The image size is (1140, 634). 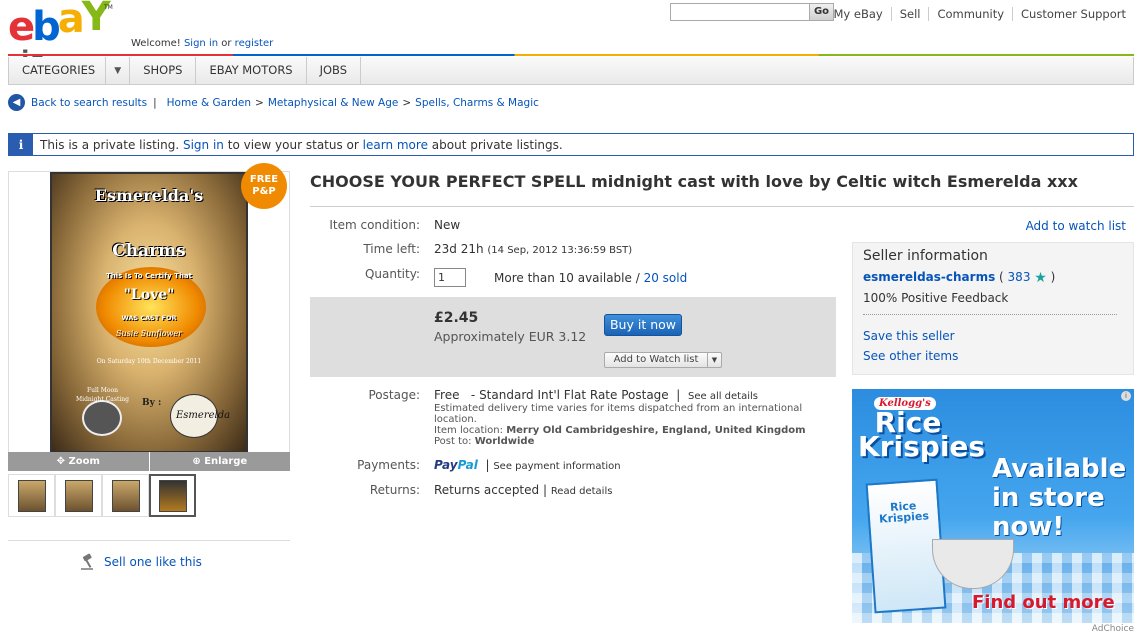 I want to click on top-links: My eBay Sell Community Customer Support, so click(x=977, y=14).